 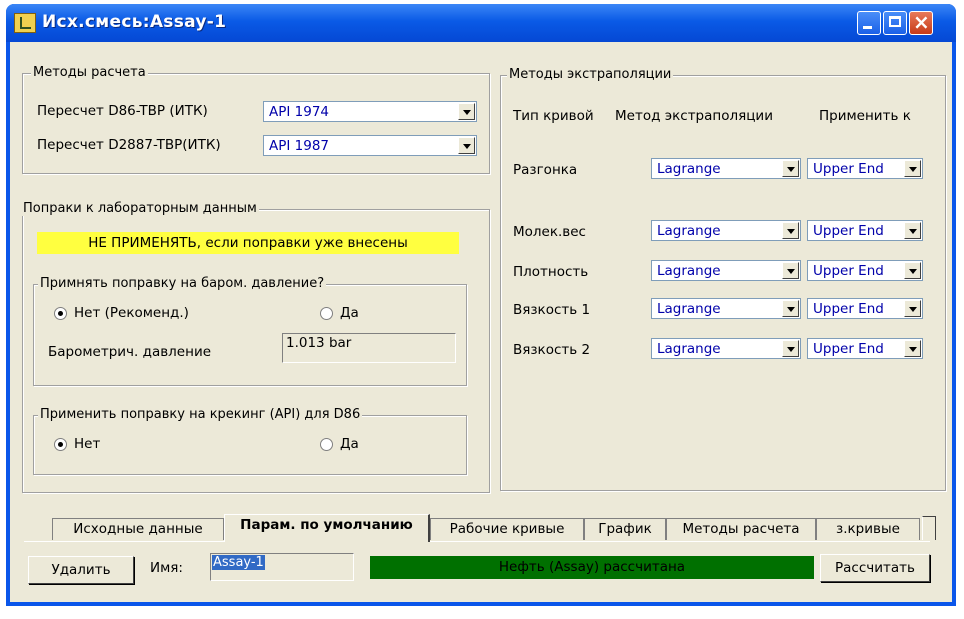 I want to click on lab-corrections-legend: Попраки к лабораторным данным, so click(x=140, y=208).